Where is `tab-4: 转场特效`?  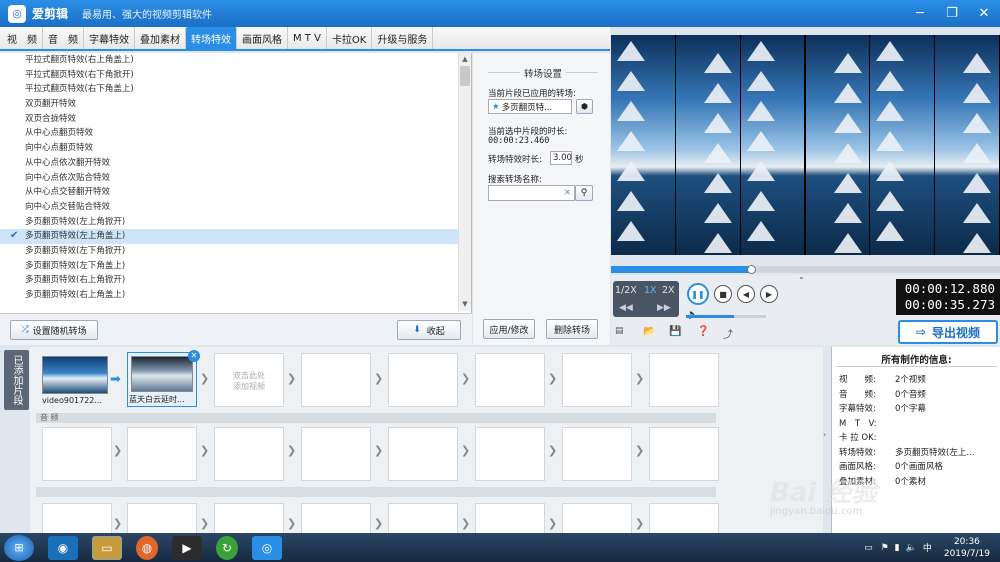 tab-4: 转场特效 is located at coordinates (211, 38).